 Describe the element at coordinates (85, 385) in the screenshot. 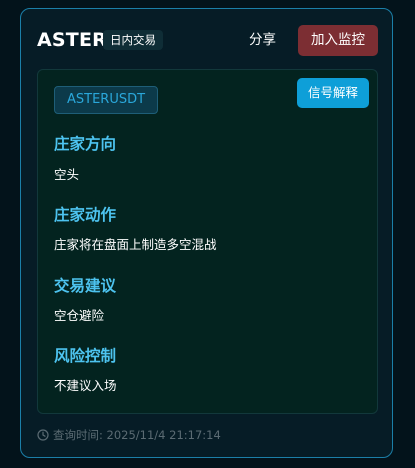

I see `section-text-risk: 不建议入场` at that location.